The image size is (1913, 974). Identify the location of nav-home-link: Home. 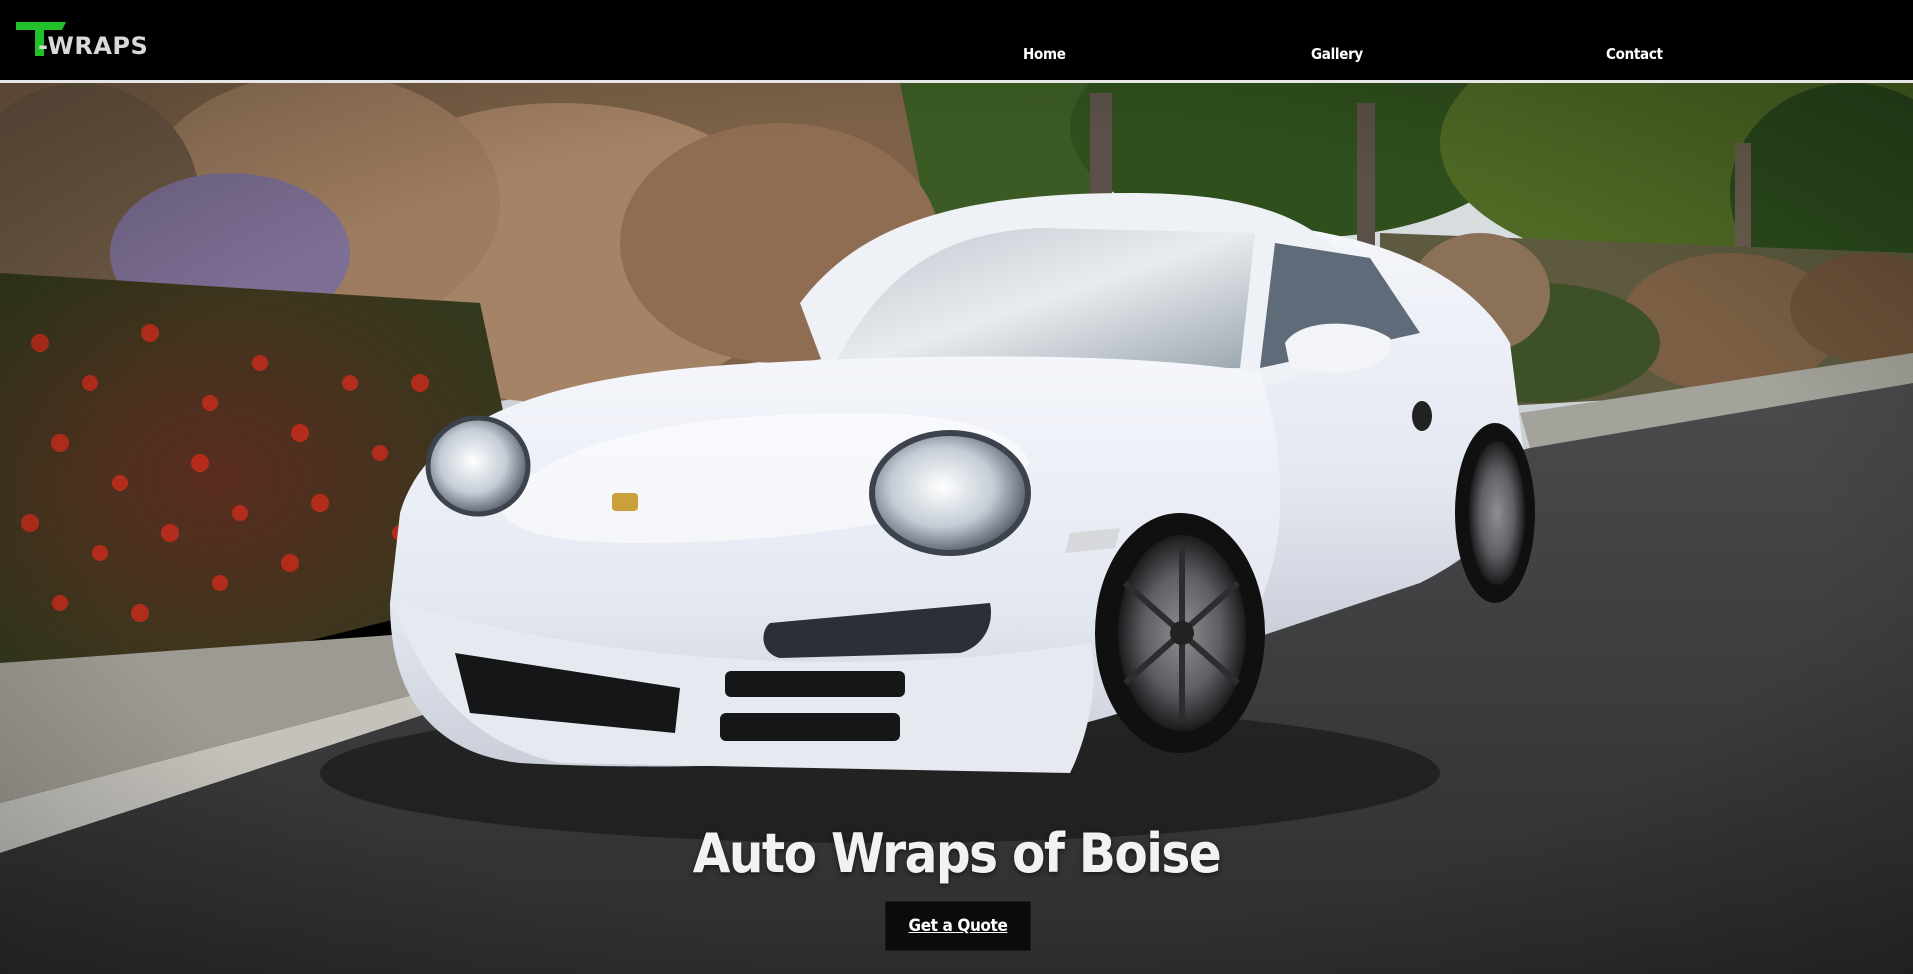
(1044, 54).